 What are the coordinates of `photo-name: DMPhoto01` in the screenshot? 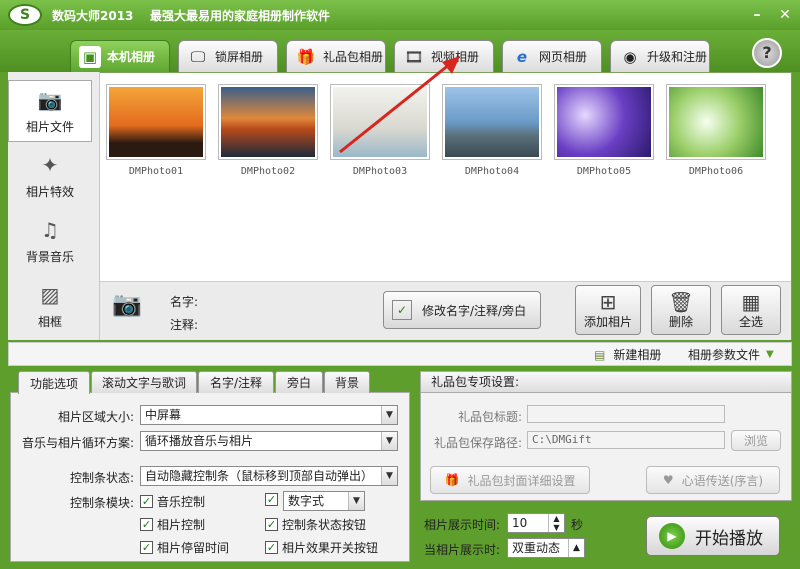 It's located at (156, 171).